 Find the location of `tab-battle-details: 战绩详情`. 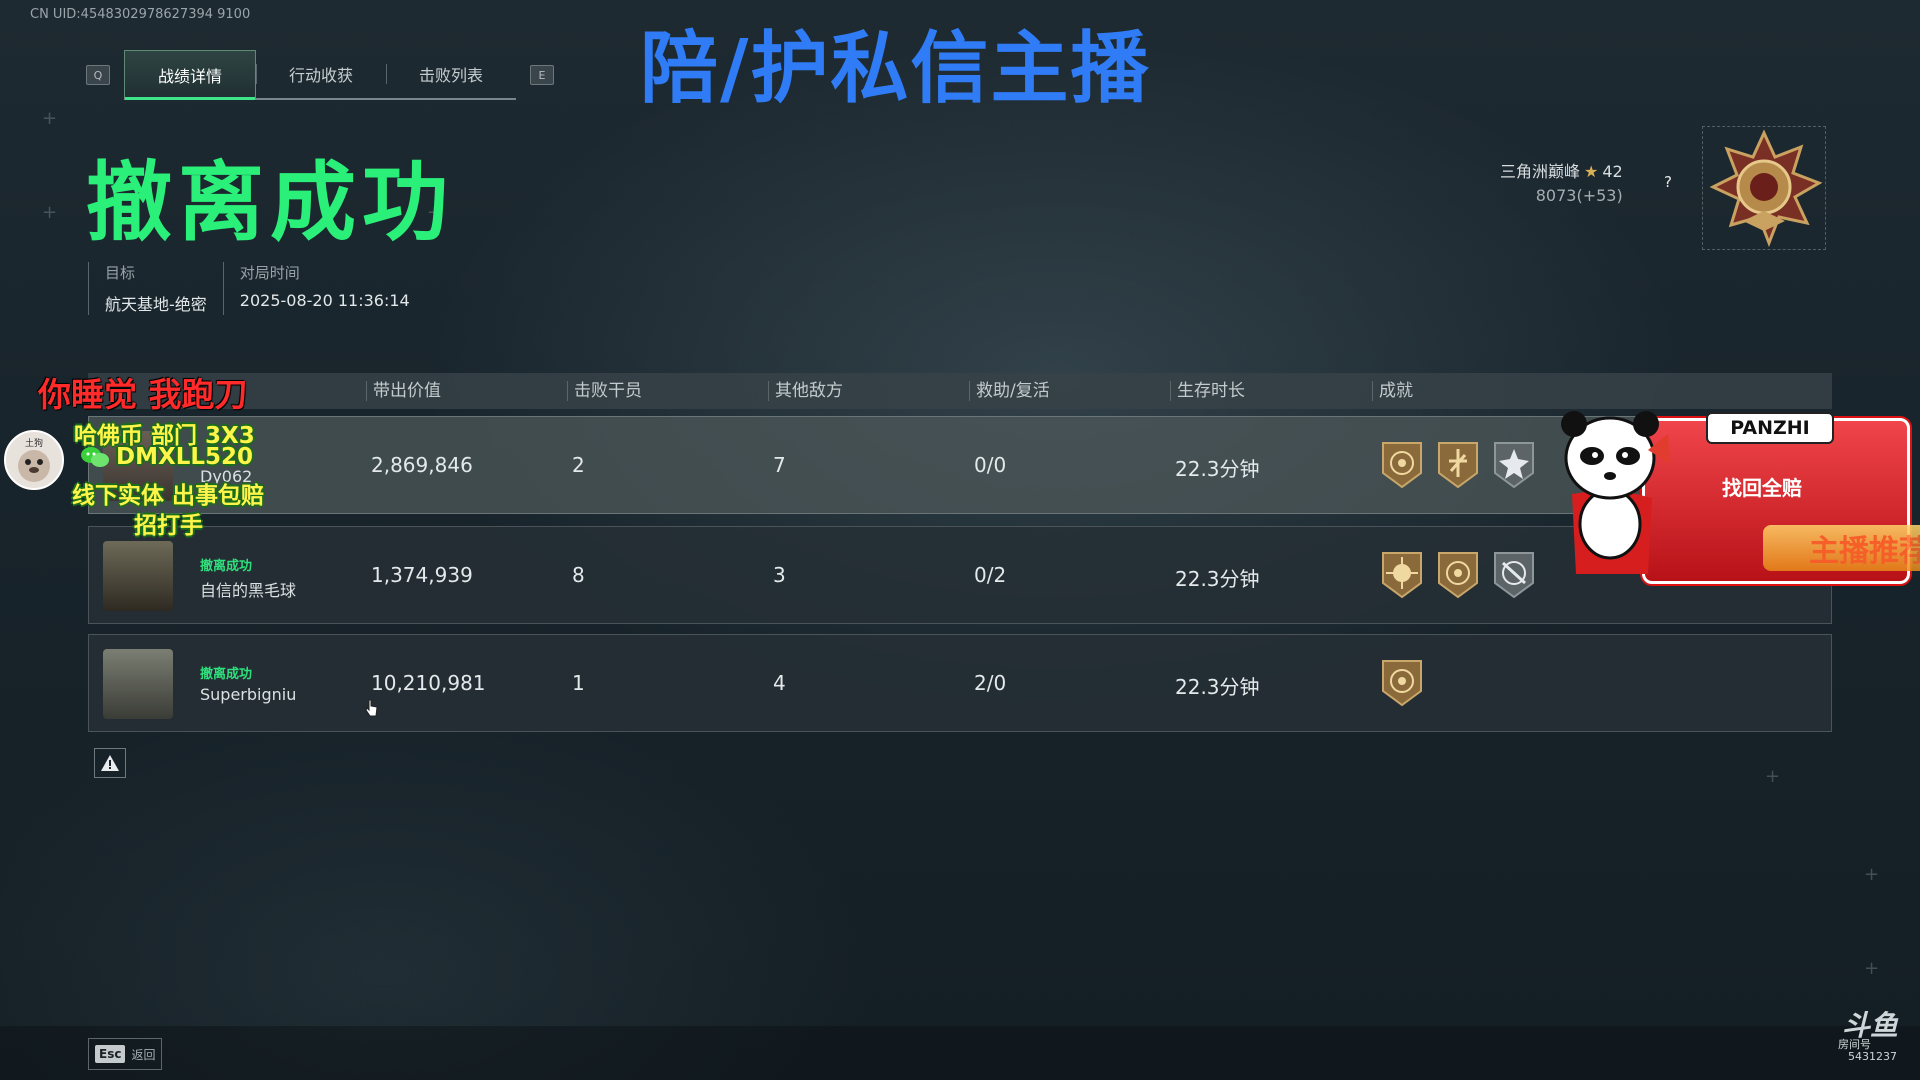

tab-battle-details: 战绩详情 is located at coordinates (190, 75).